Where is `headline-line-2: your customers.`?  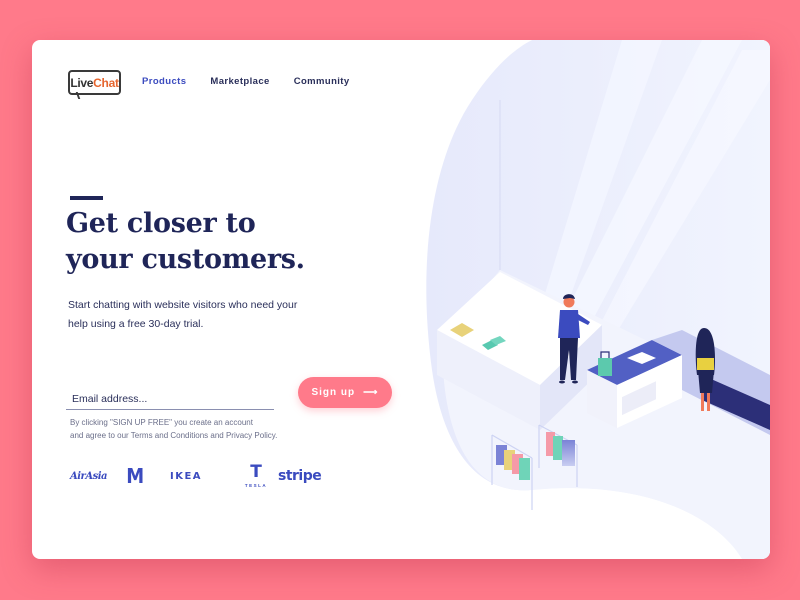 headline-line-2: your customers. is located at coordinates (185, 259).